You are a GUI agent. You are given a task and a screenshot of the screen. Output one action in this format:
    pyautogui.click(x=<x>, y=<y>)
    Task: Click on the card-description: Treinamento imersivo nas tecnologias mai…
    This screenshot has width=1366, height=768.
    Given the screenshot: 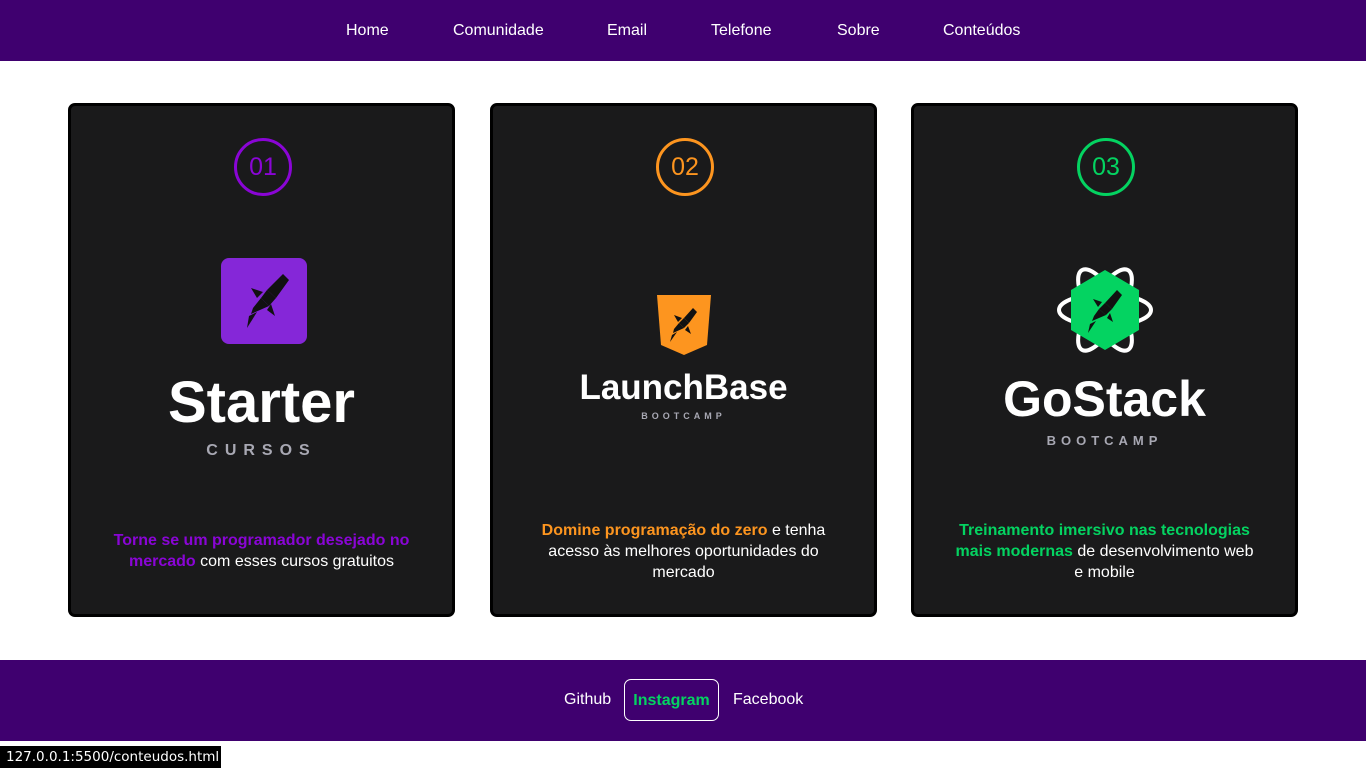 What is the action you would take?
    pyautogui.click(x=1104, y=551)
    